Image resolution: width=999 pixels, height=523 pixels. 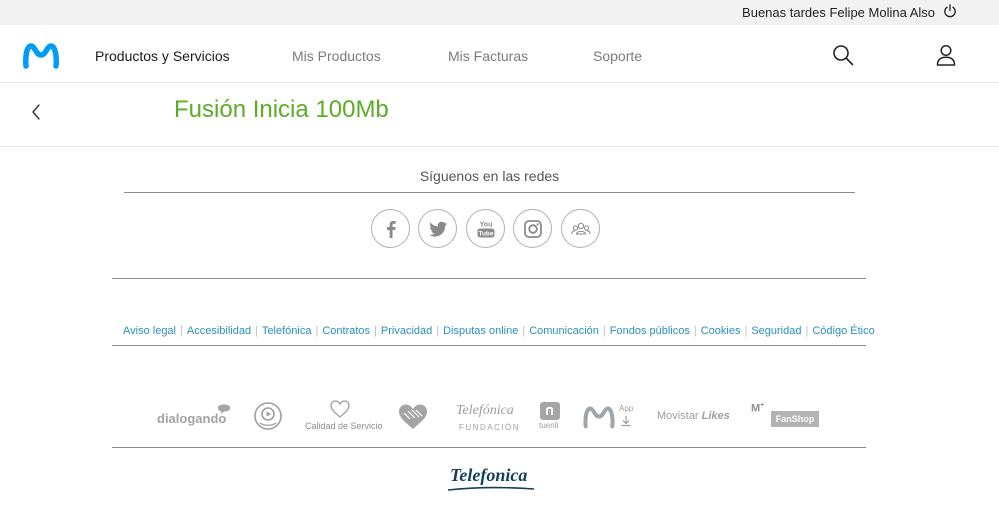 I want to click on movistar-plus-mark: M+, so click(x=758, y=408).